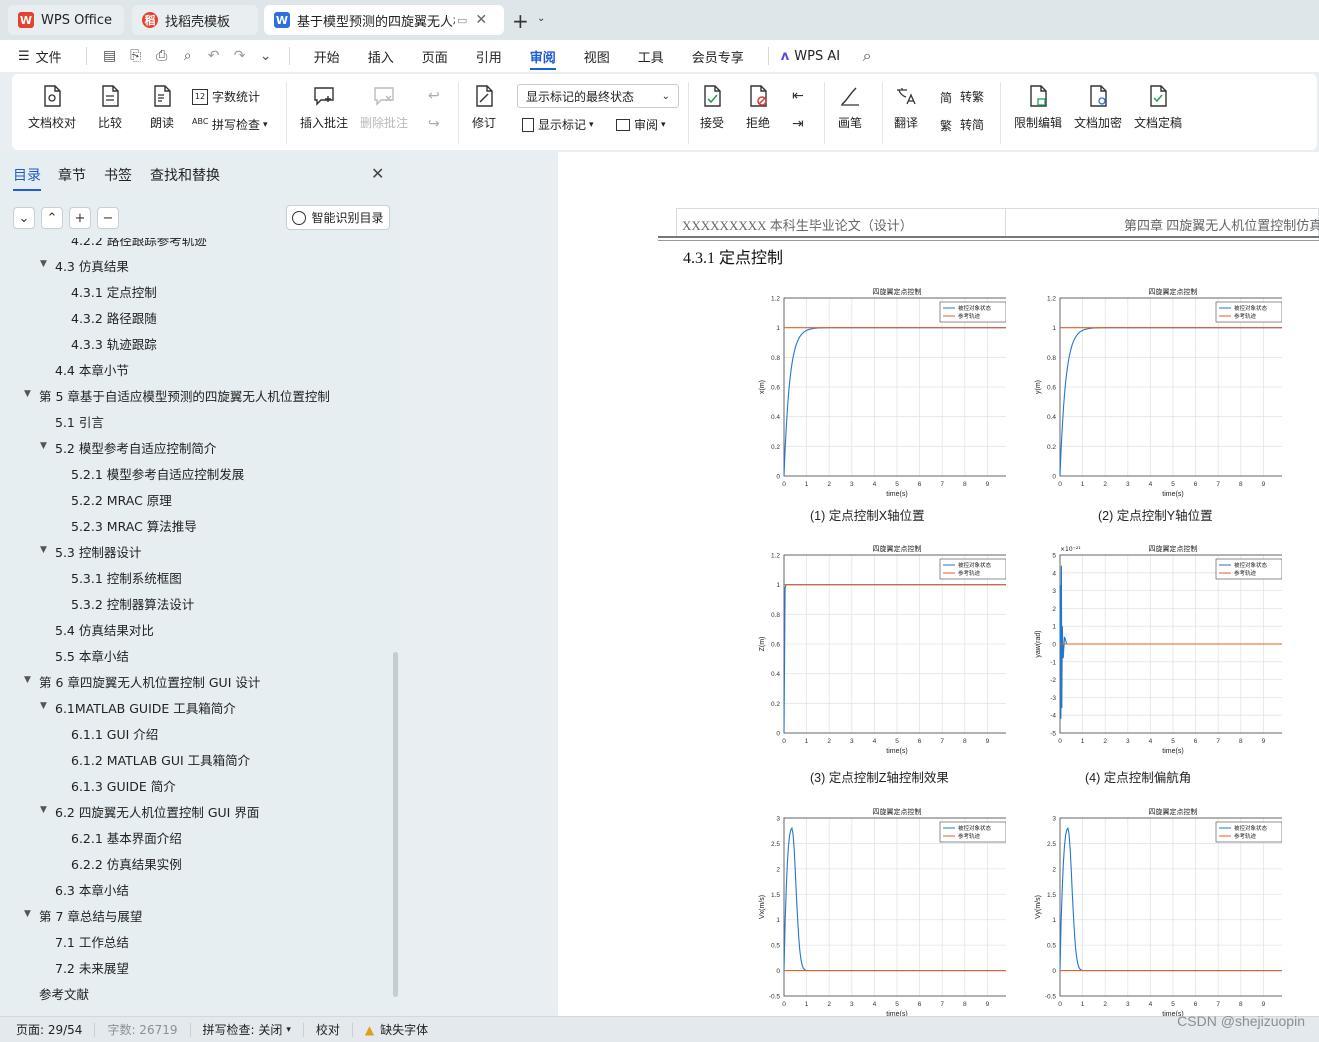 This screenshot has height=1042, width=1319. I want to click on read-aloud-button: 朗读, so click(162, 107).